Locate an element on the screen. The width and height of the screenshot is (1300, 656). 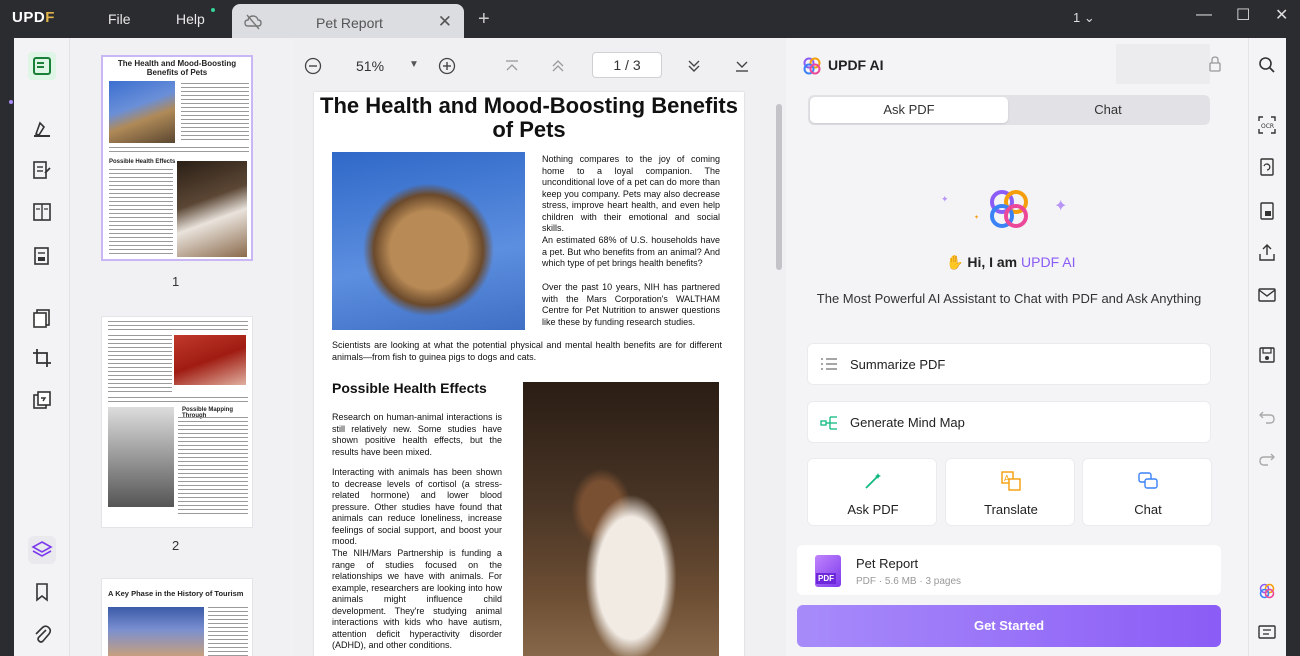
tab-title: Pet Report is located at coordinates (349, 23).